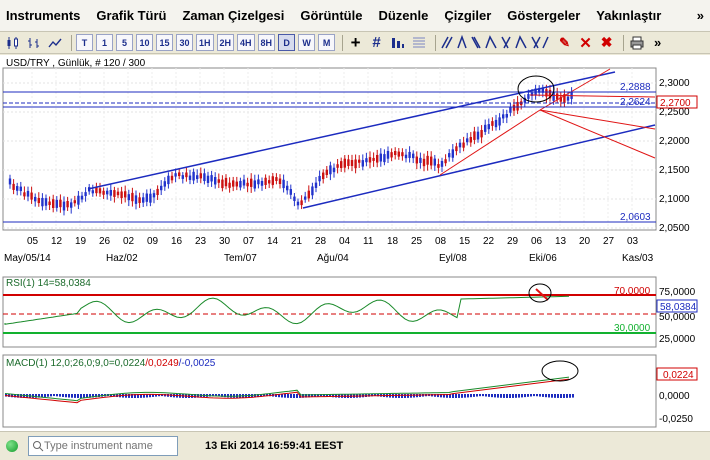 This screenshot has width=710, height=460. I want to click on timeframe-1h-button: 1H, so click(205, 42).